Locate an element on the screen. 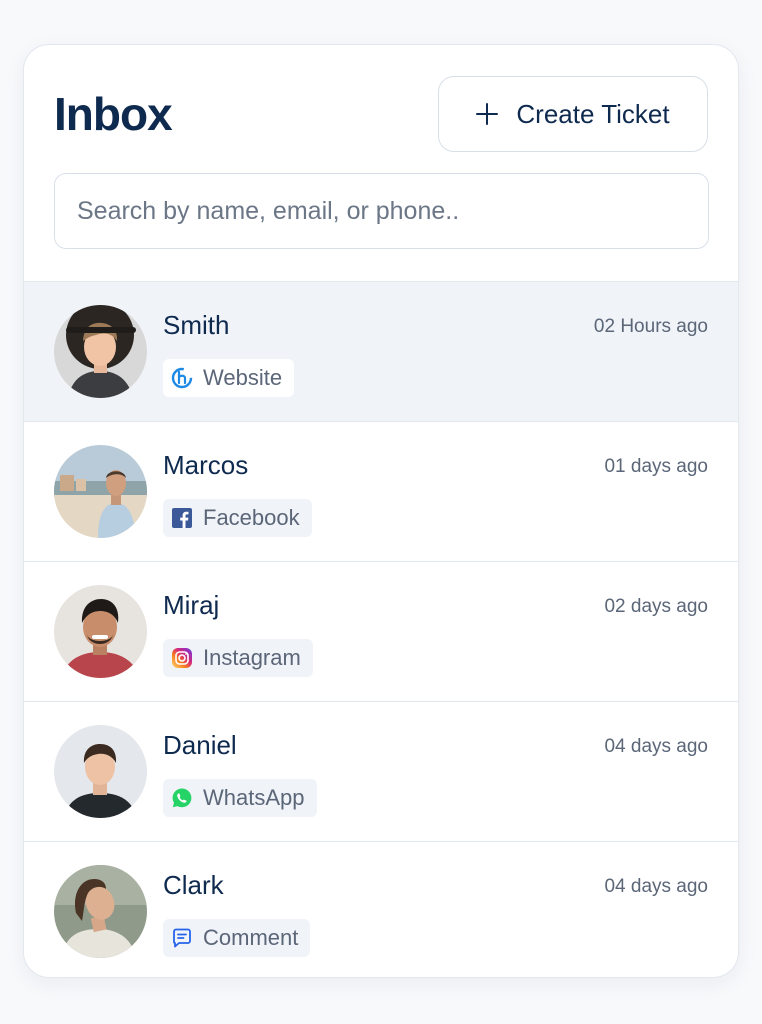 This screenshot has width=762, height=1024. conversation-row: Clark 04 days ago Comment is located at coordinates (381, 909).